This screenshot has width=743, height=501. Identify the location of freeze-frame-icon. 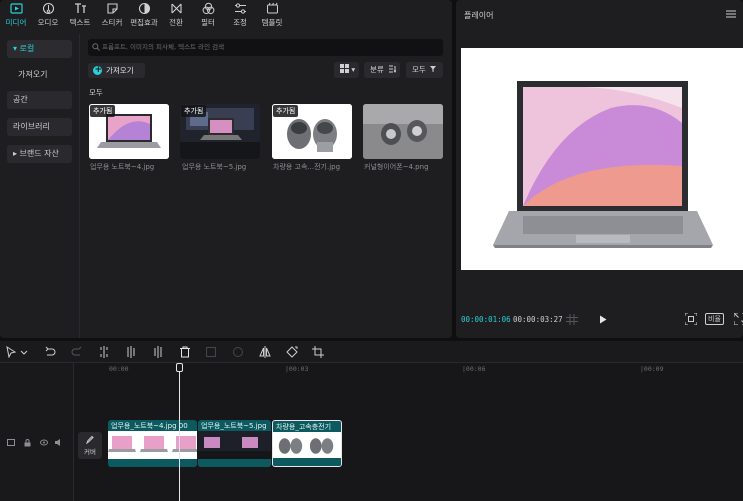
(211, 352).